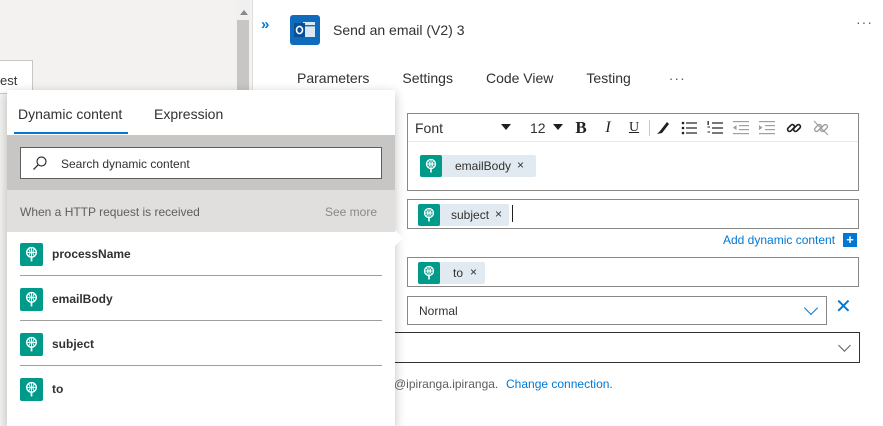 This screenshot has height=426, width=883. What do you see at coordinates (188, 114) in the screenshot?
I see `tab-expression: Expression` at bounding box center [188, 114].